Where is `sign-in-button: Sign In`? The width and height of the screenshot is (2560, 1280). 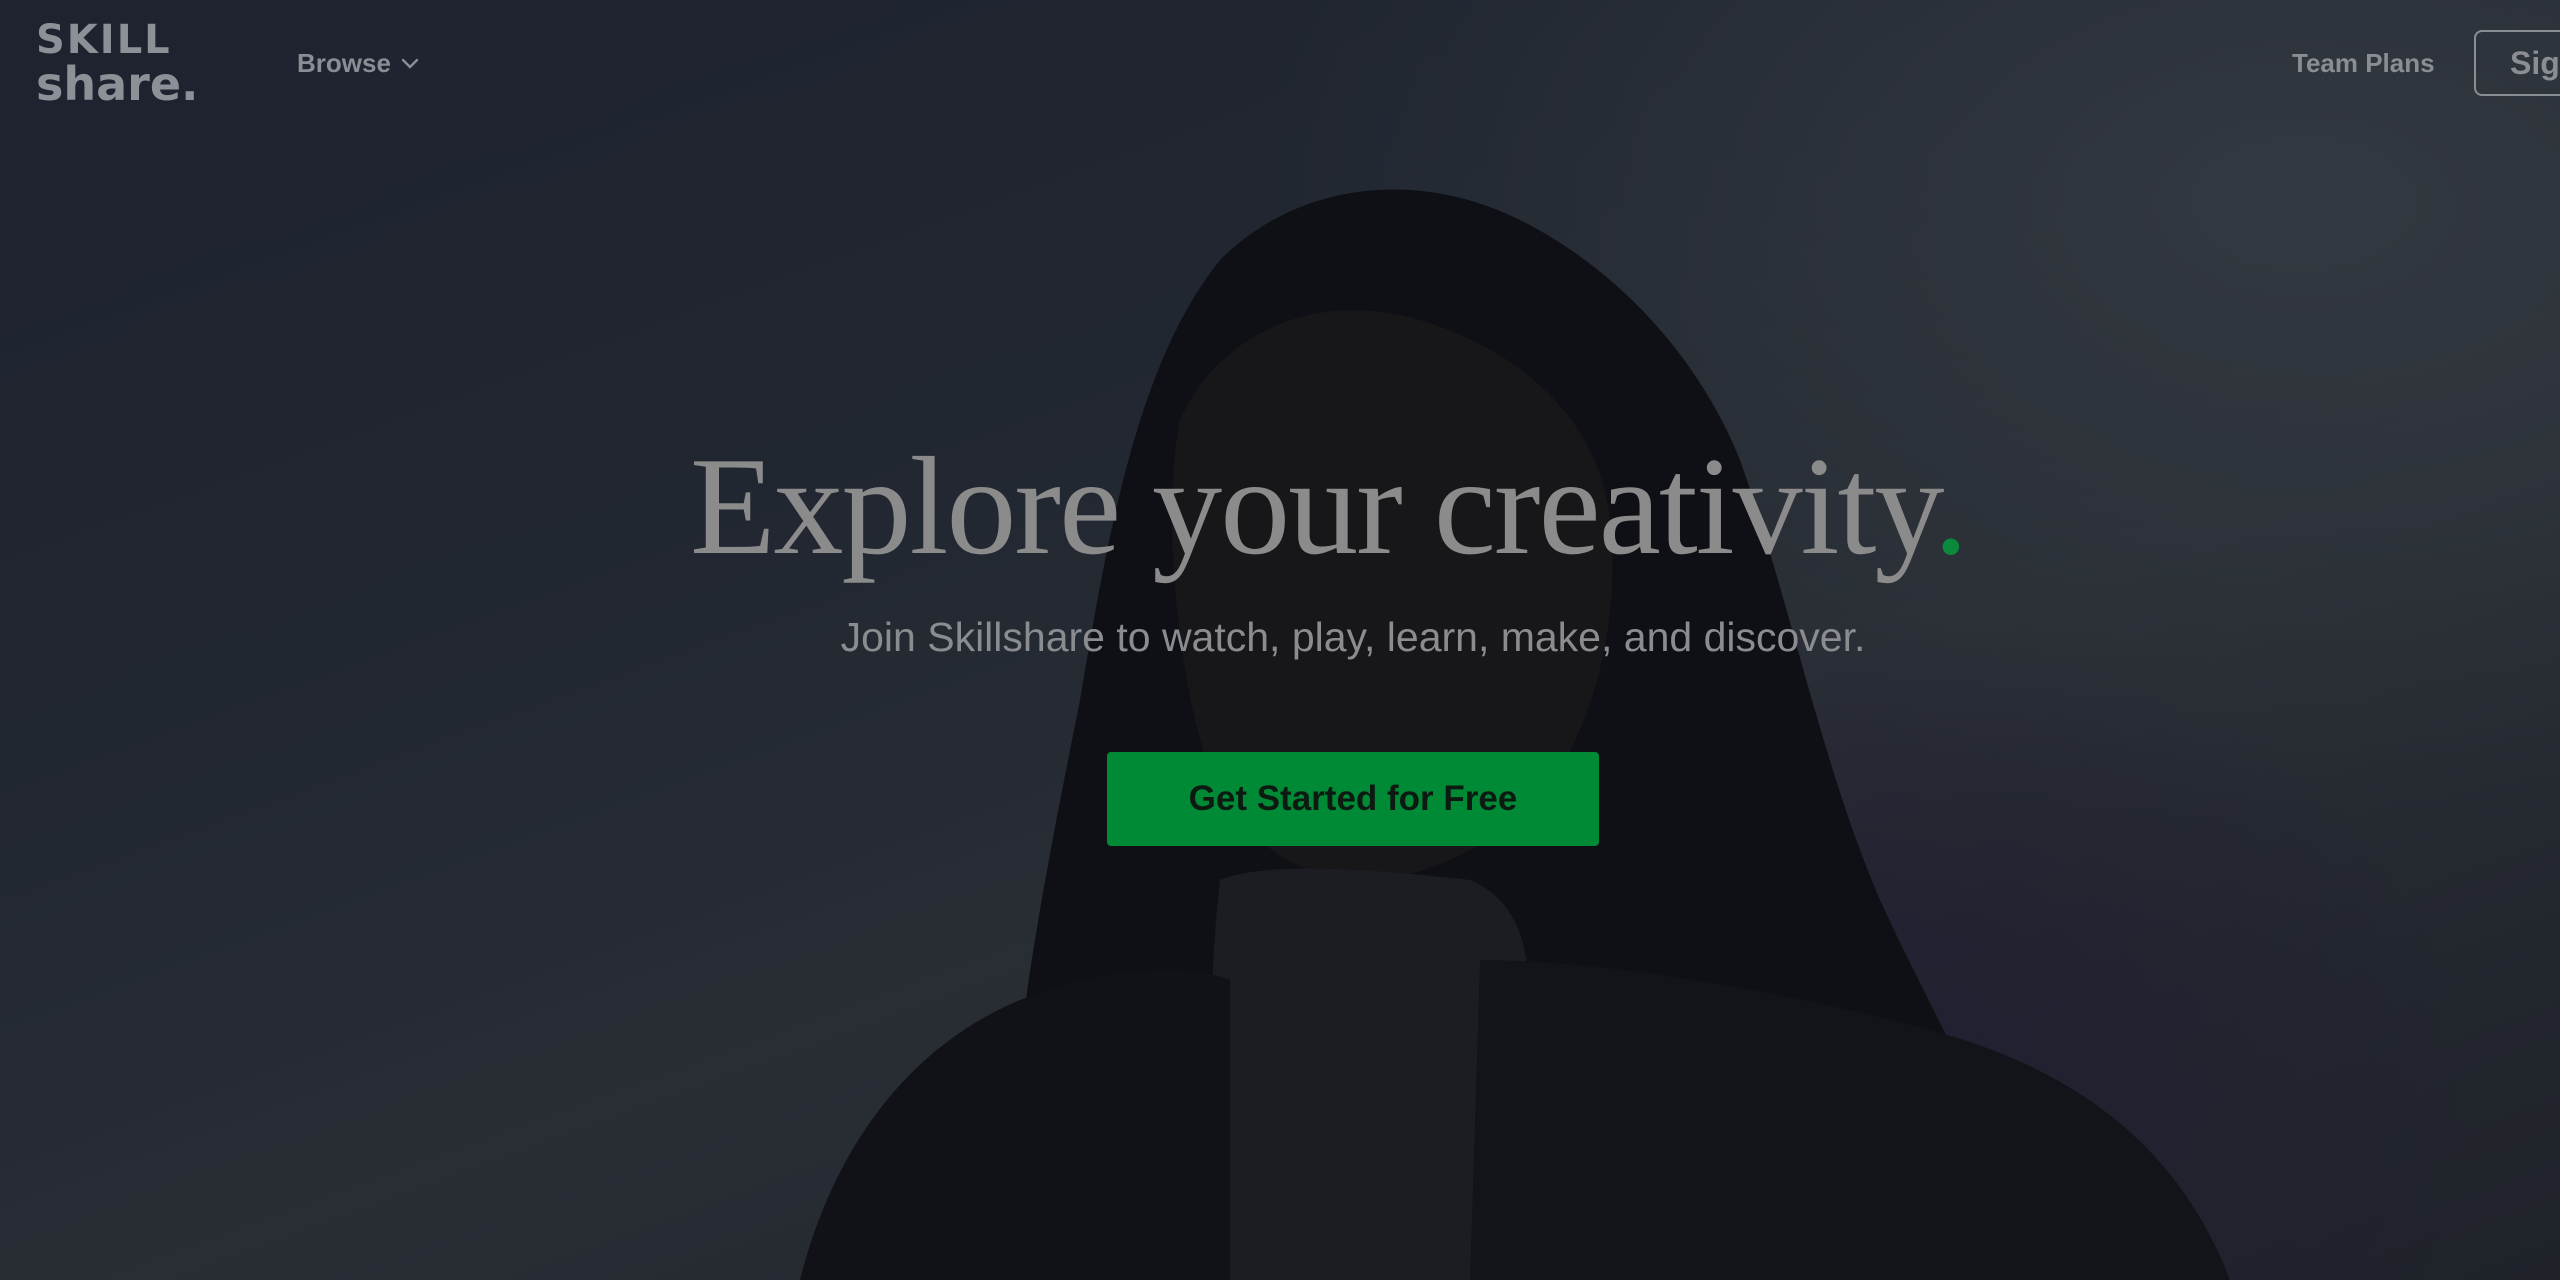 sign-in-button: Sign In is located at coordinates (2517, 63).